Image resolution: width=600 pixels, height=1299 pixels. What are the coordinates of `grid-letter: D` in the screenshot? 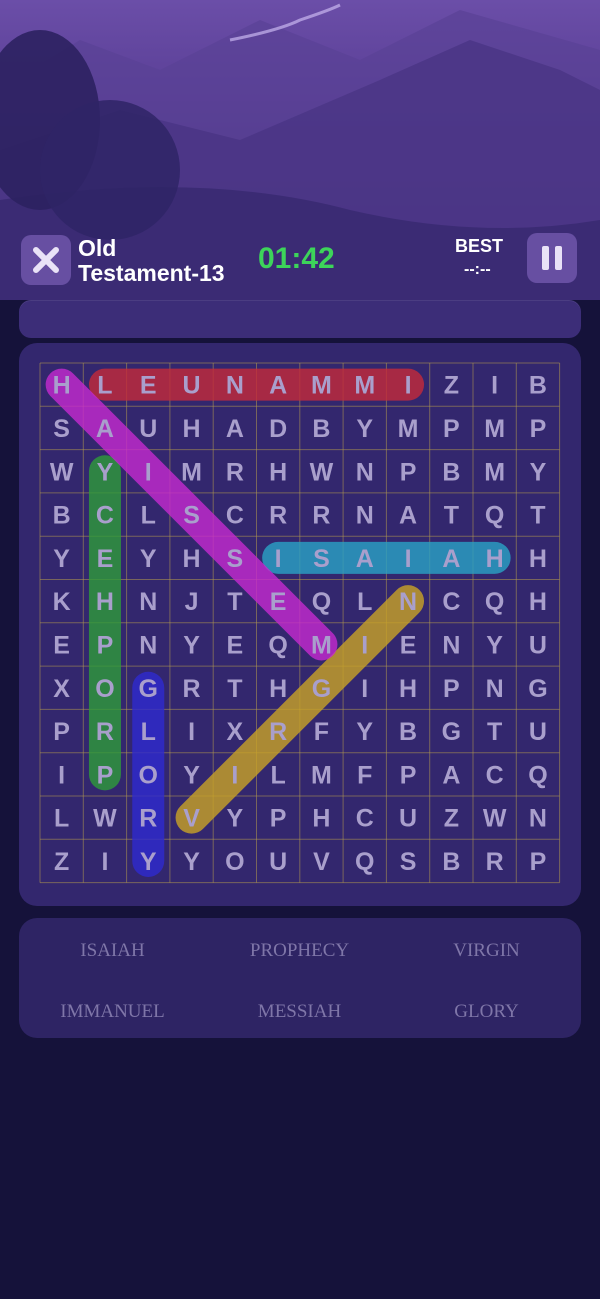 It's located at (278, 429).